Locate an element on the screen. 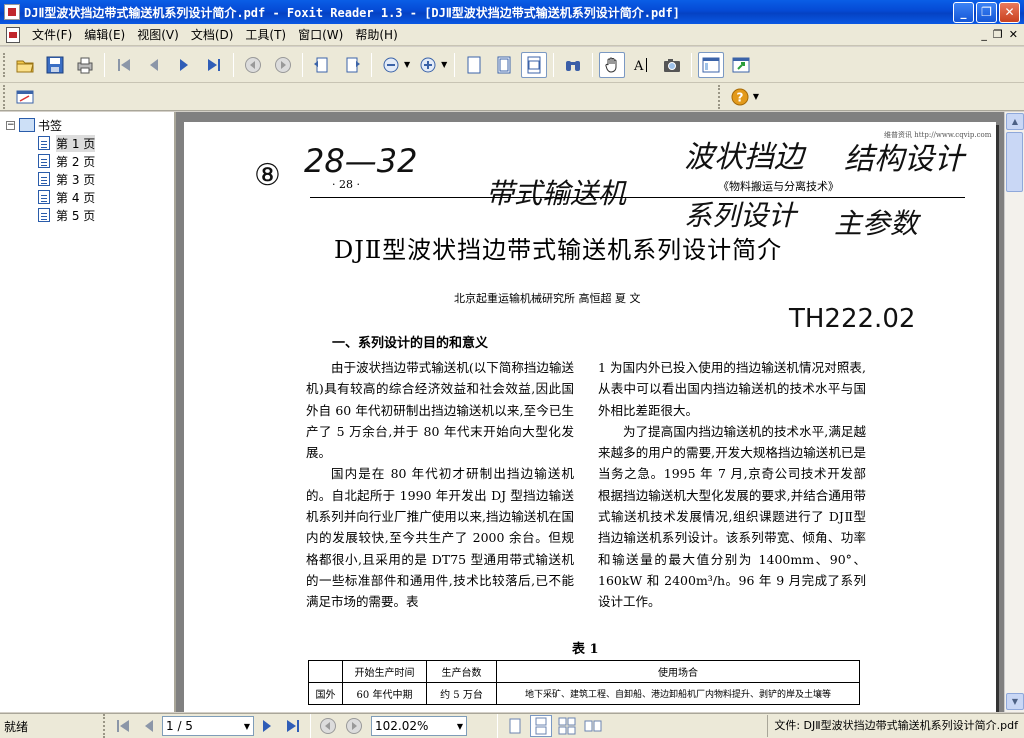  properties-button is located at coordinates (25, 97).